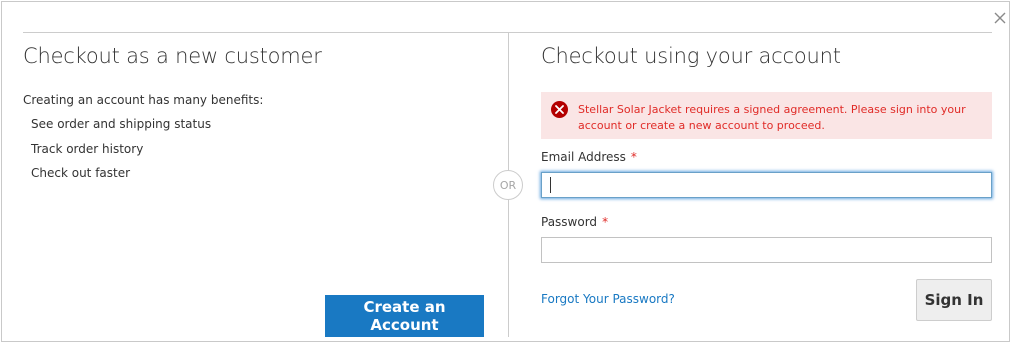  I want to click on error-circle-x-icon, so click(559, 109).